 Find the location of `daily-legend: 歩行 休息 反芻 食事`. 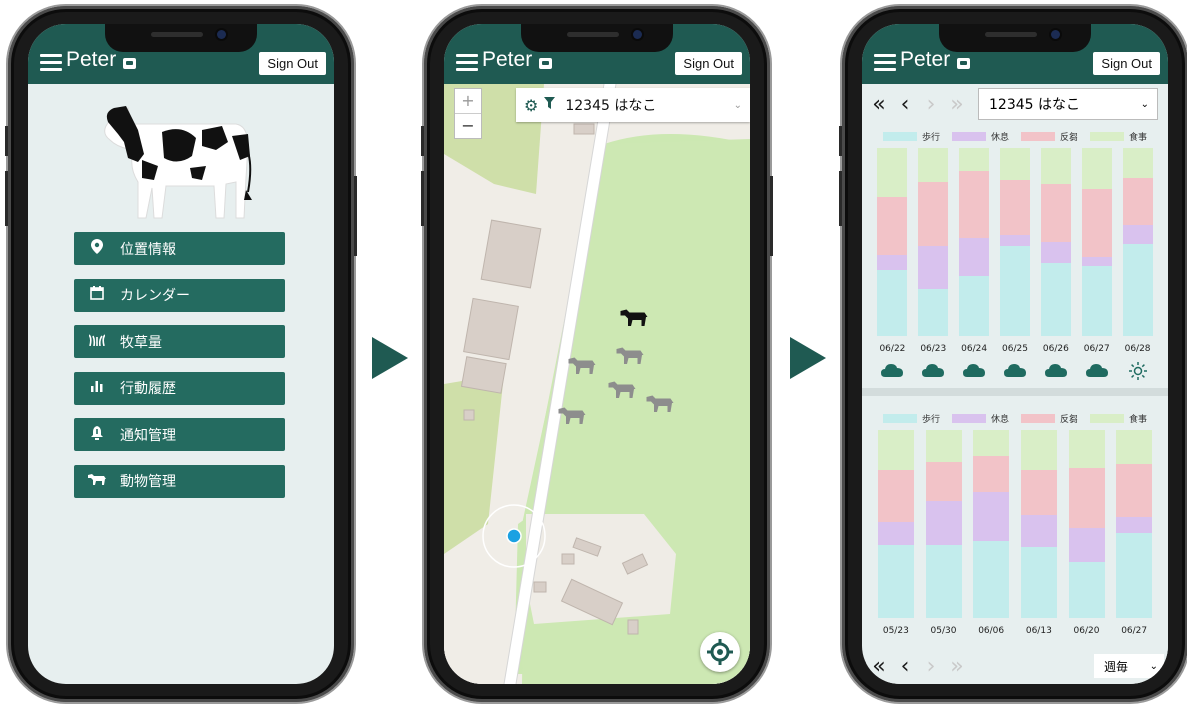

daily-legend: 歩行 休息 反芻 食事 is located at coordinates (1015, 136).